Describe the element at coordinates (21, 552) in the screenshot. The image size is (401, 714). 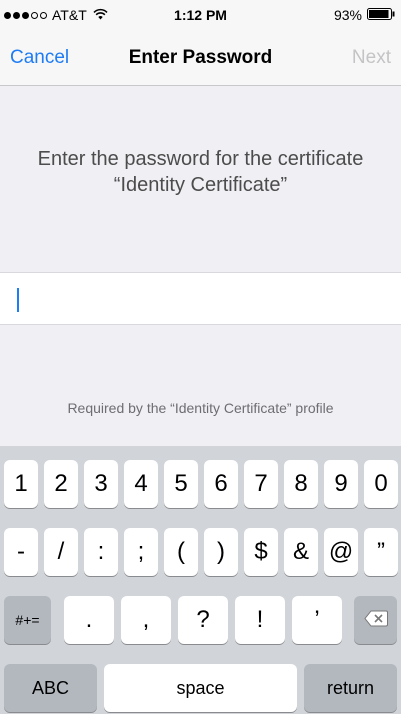
I see `key-row2-1: -` at that location.